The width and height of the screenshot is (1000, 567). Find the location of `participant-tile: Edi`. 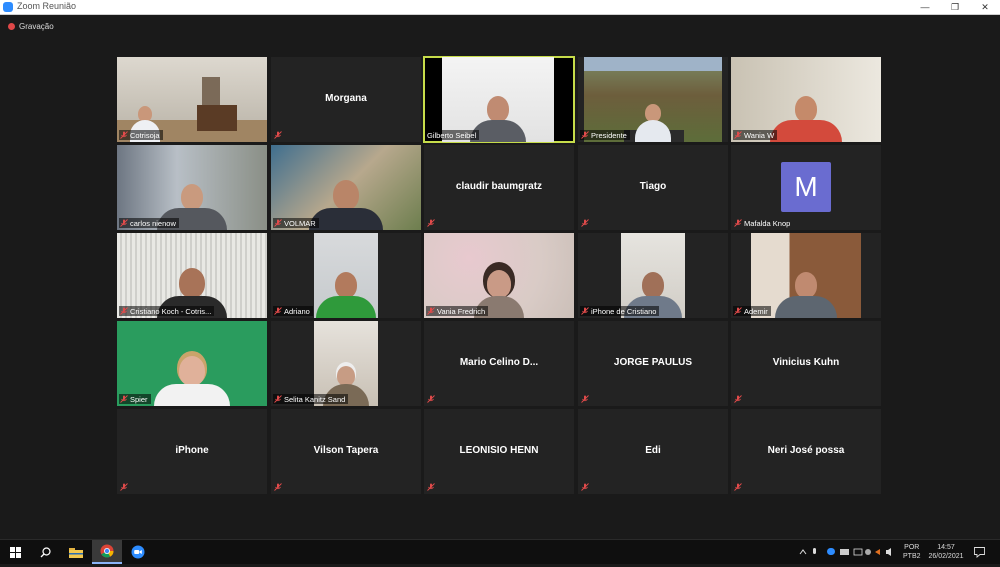

participant-tile: Edi is located at coordinates (653, 451).